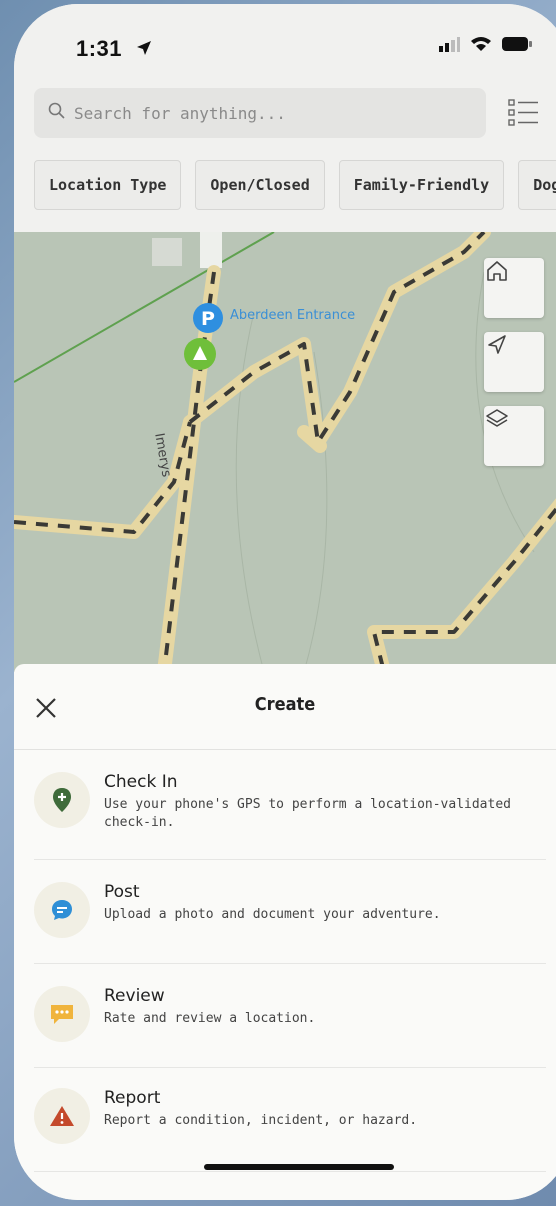 The image size is (556, 1206). What do you see at coordinates (134, 996) in the screenshot?
I see `review-title: Review` at bounding box center [134, 996].